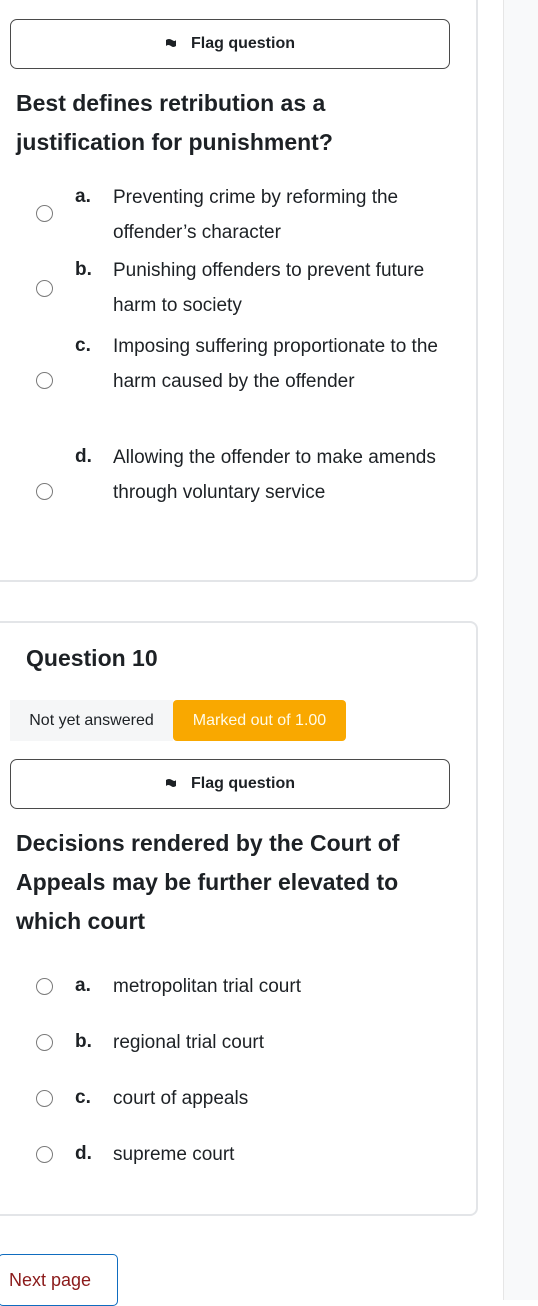 This screenshot has width=538, height=1306. I want to click on next-page-button: Next page, so click(59, 1280).